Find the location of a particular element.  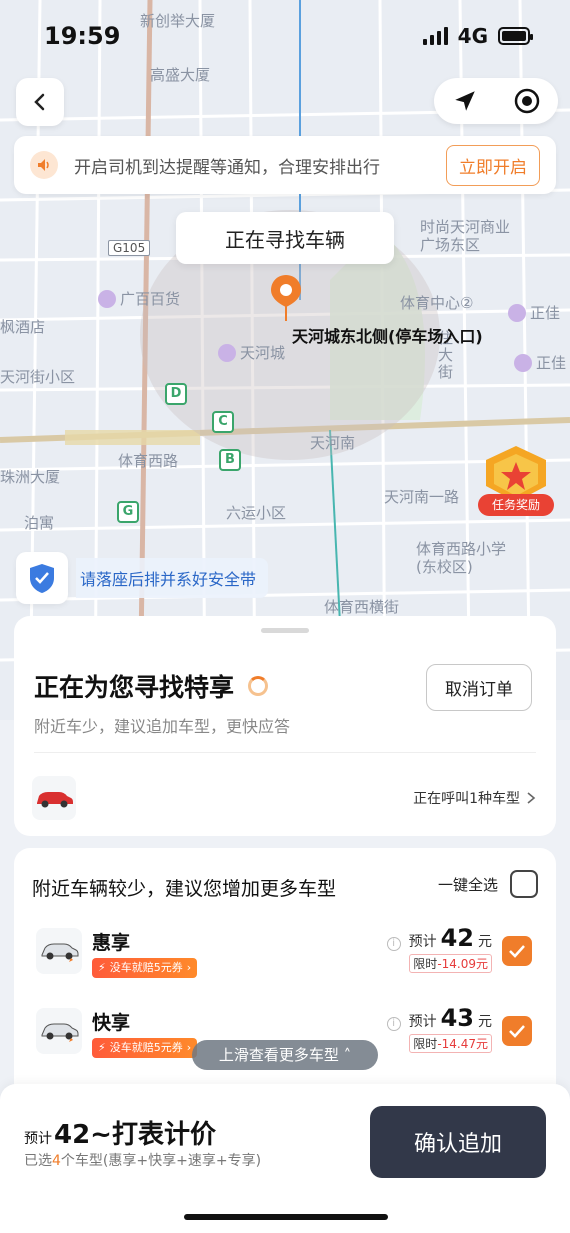

order-status-subtitle: 附近车少，建议追加车型，更快应答 is located at coordinates (162, 726).